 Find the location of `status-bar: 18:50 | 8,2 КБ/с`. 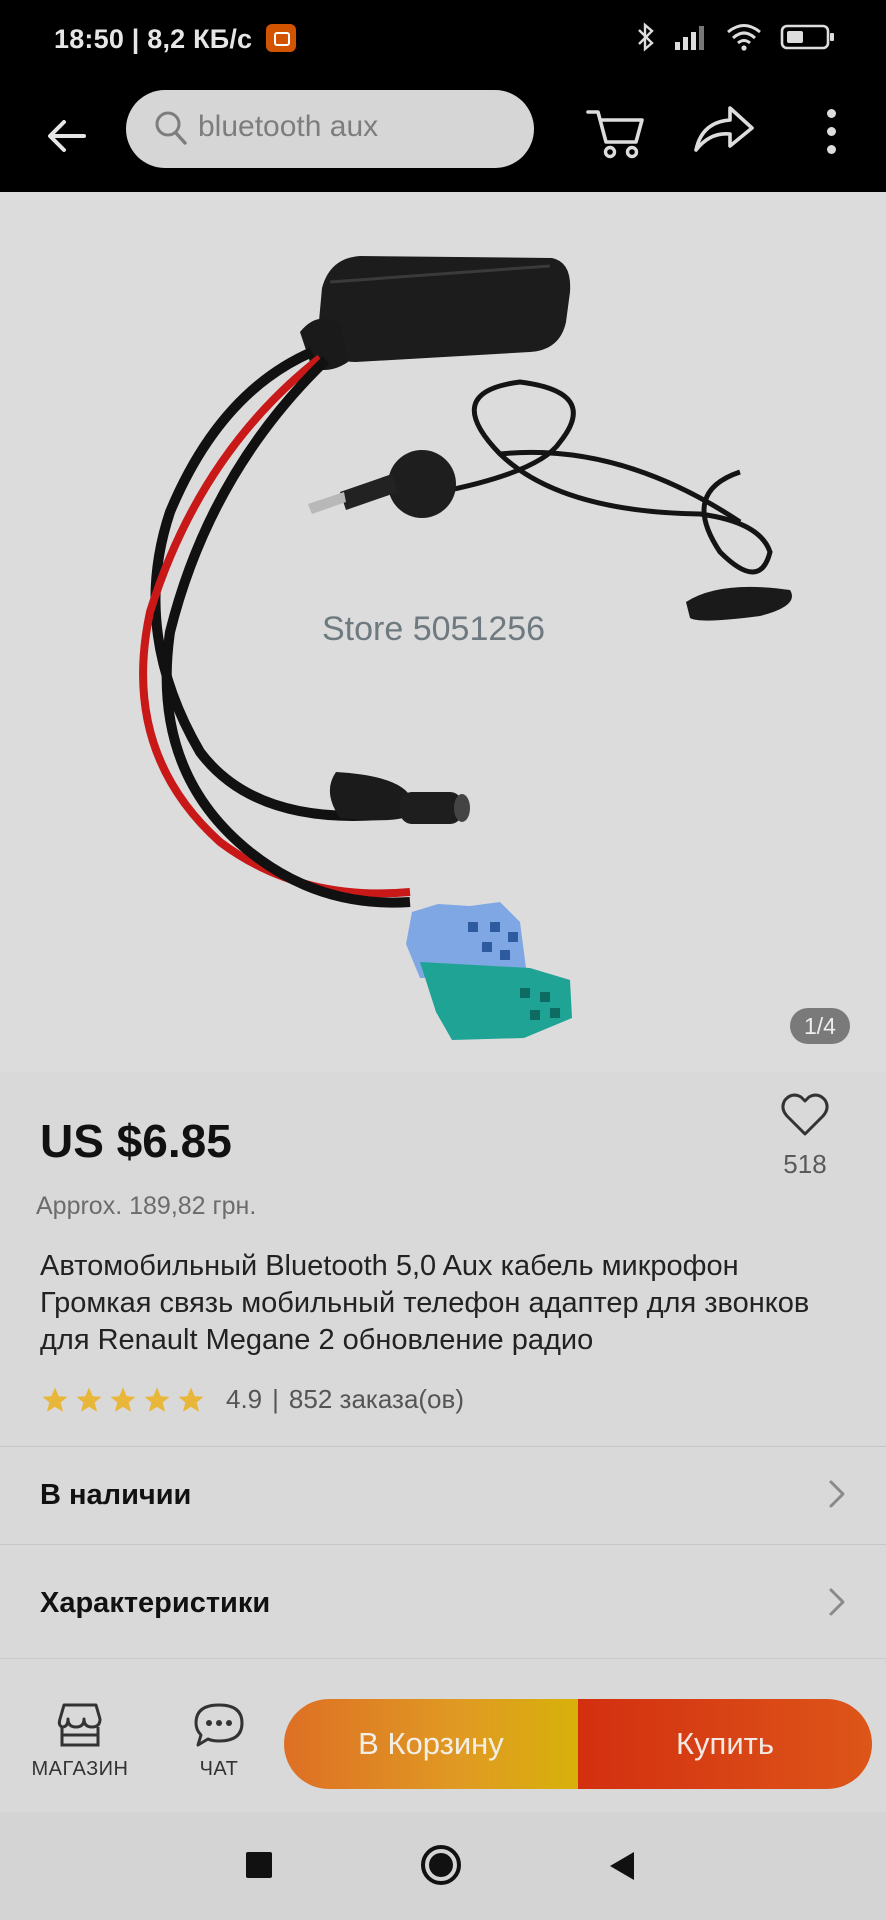

status-bar: 18:50 | 8,2 КБ/с is located at coordinates (443, 41).